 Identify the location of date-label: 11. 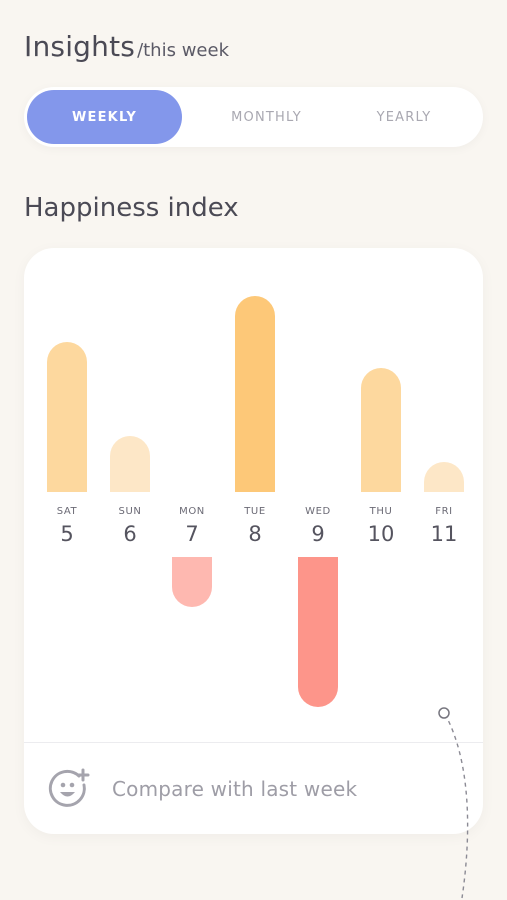
(444, 534).